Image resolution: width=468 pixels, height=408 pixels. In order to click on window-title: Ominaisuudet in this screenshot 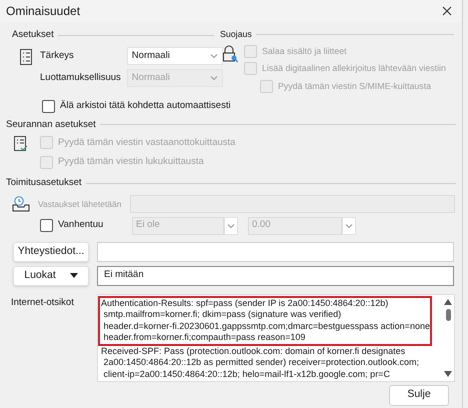, I will do `click(43, 11)`.